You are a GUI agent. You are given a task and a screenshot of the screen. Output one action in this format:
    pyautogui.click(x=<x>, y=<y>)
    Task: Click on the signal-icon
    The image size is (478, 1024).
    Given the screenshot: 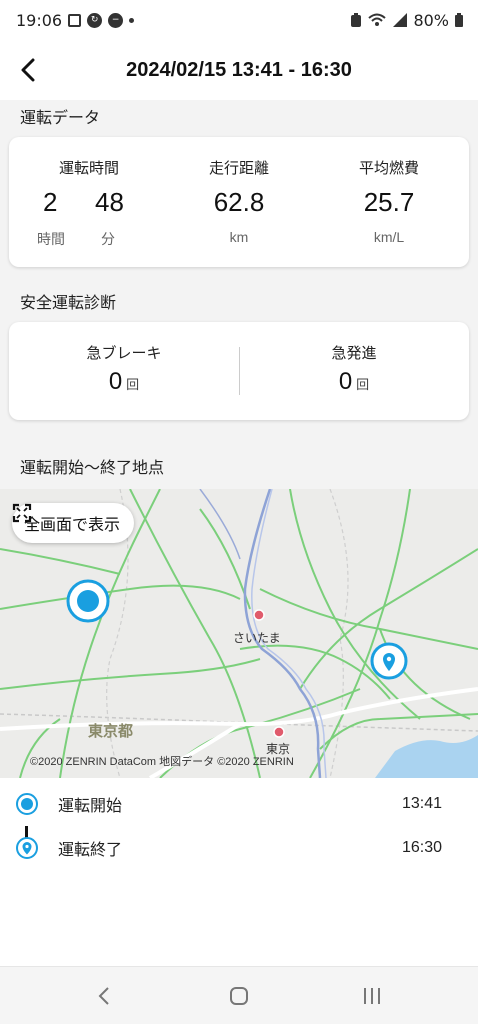 What is the action you would take?
    pyautogui.click(x=400, y=20)
    